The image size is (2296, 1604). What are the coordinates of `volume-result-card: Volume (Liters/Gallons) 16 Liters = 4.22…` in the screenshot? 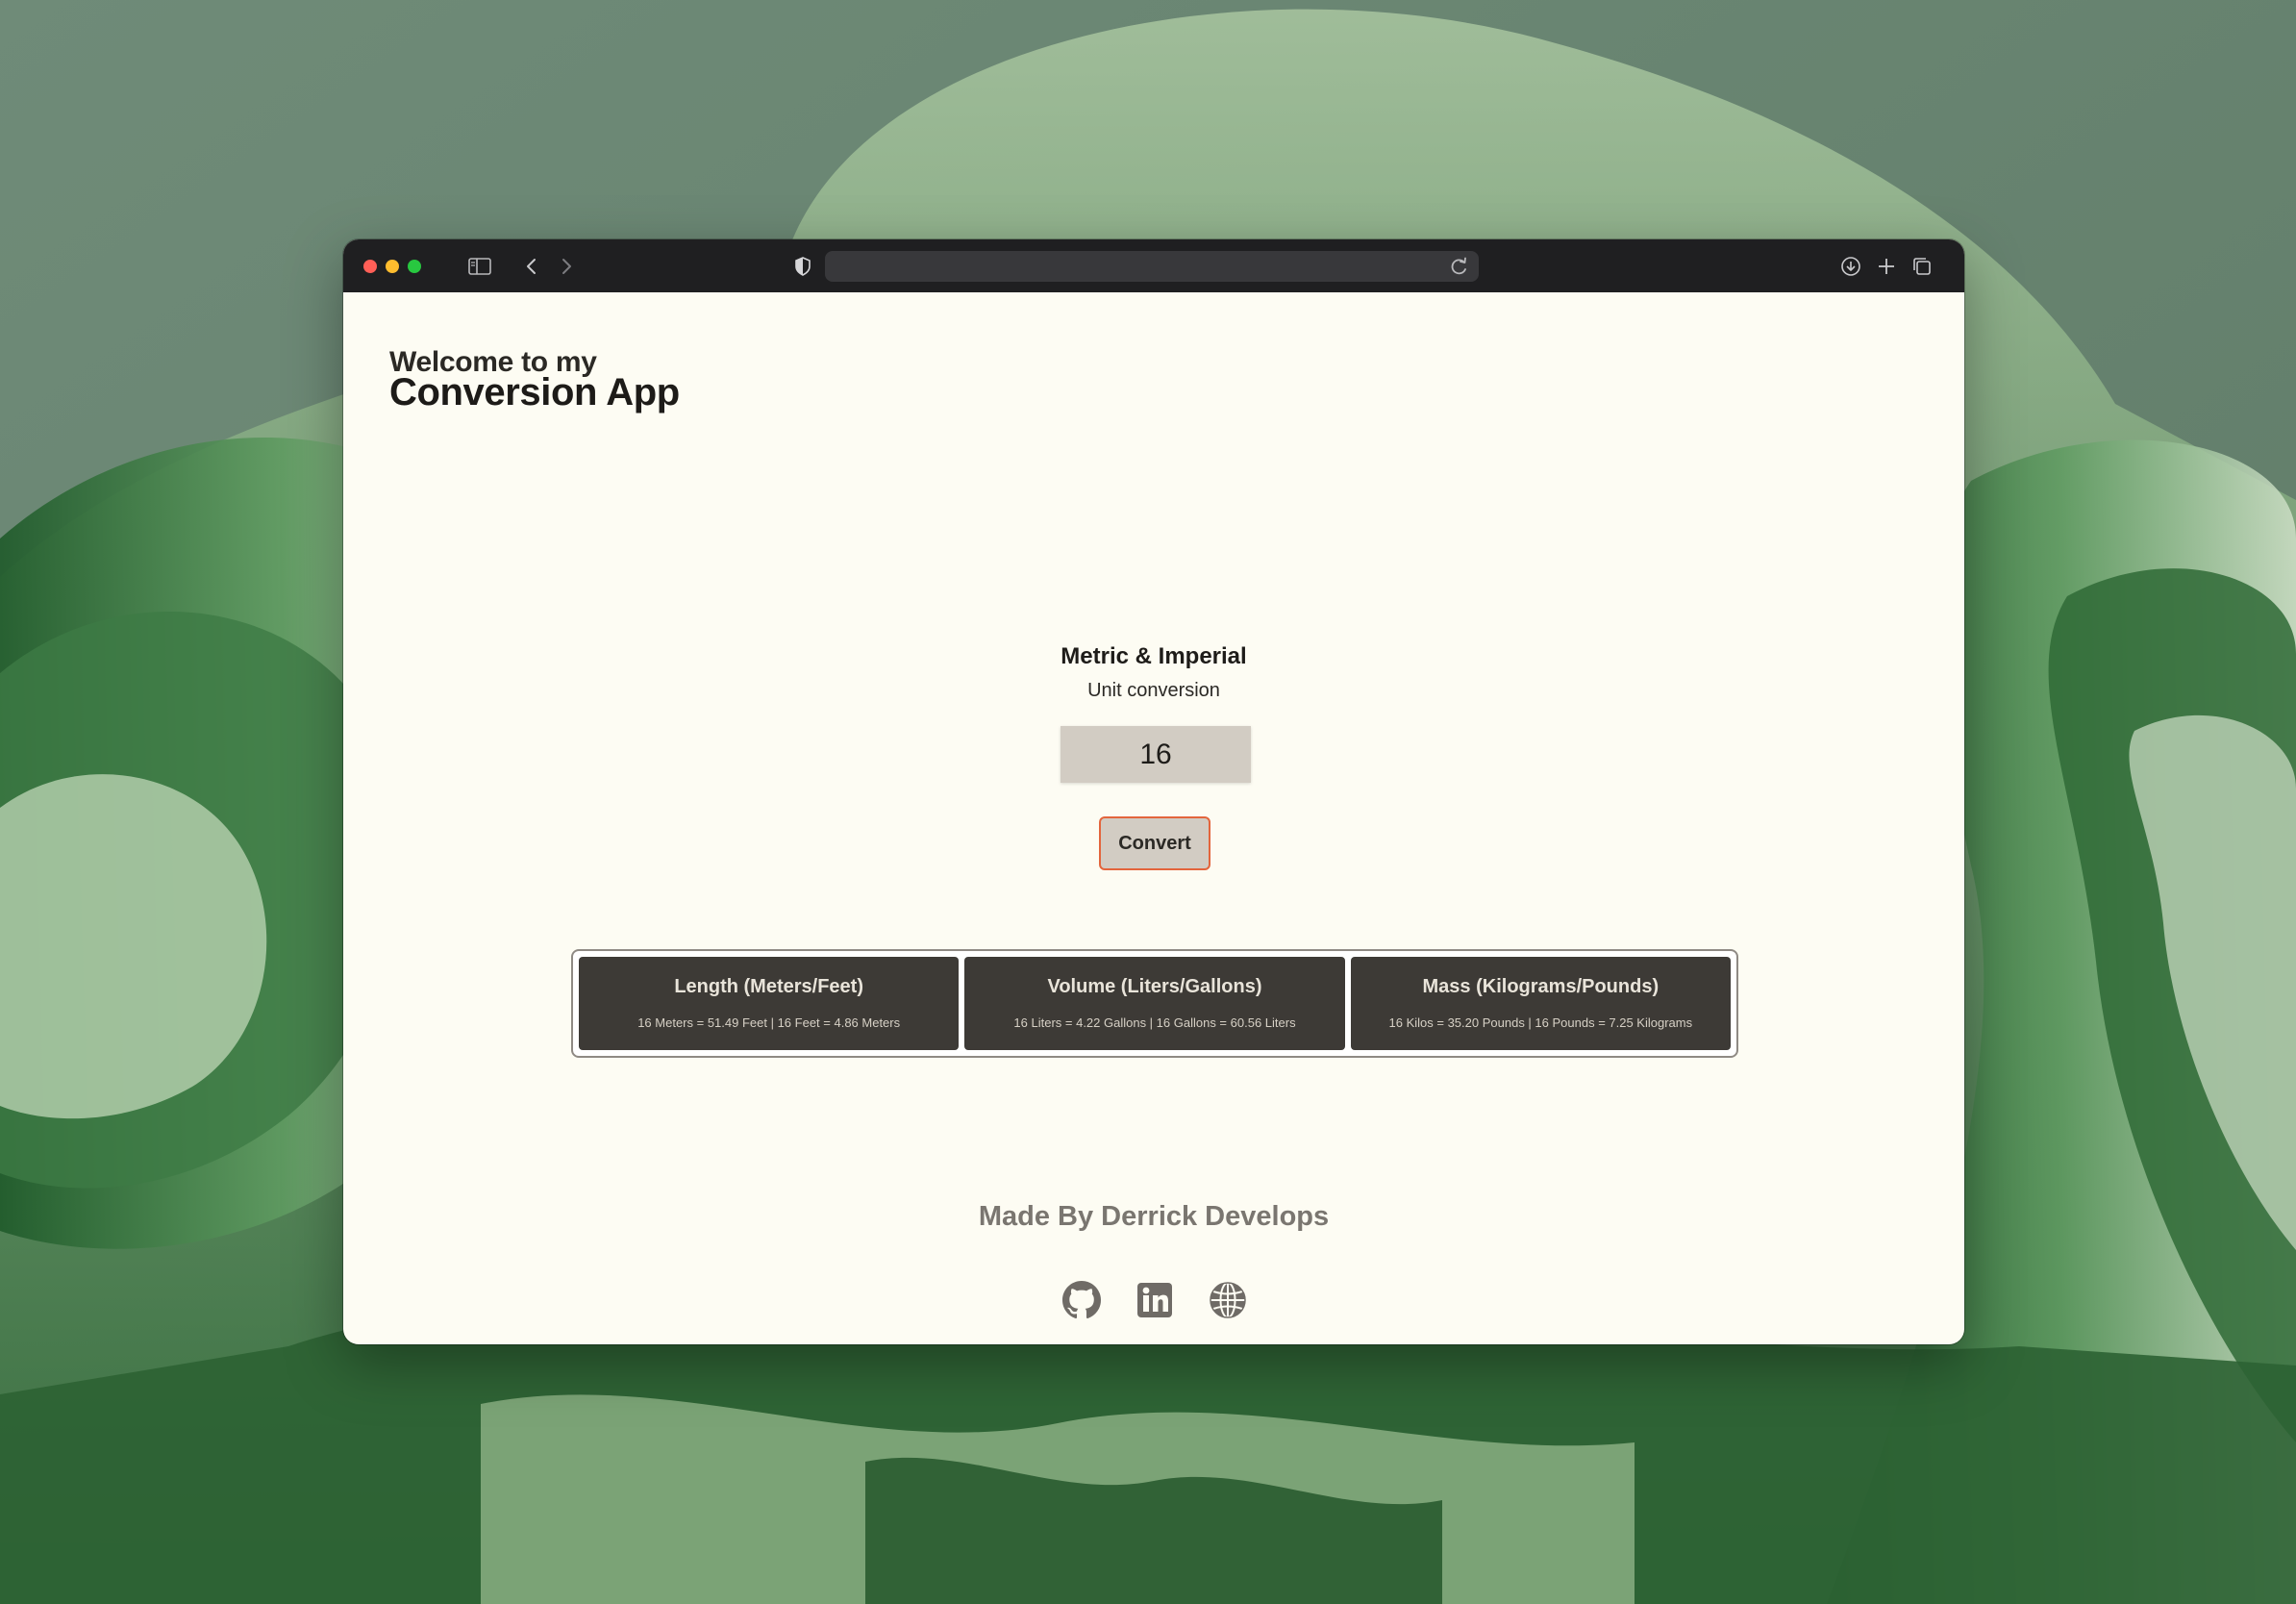 It's located at (1154, 1004).